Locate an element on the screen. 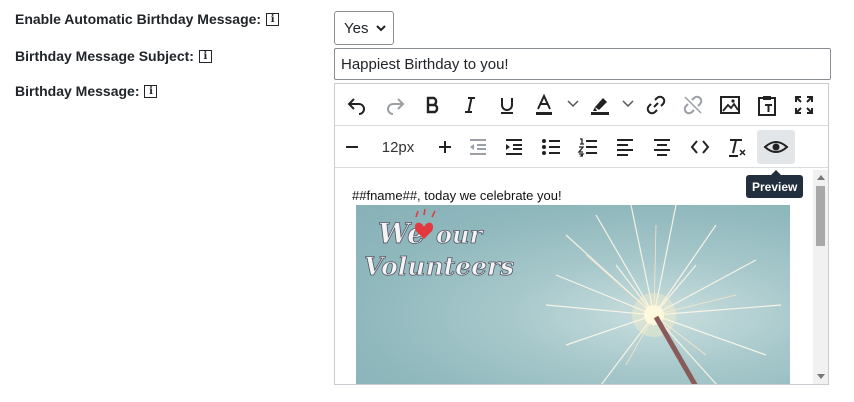 This screenshot has height=402, width=854. align-left-icon is located at coordinates (625, 147).